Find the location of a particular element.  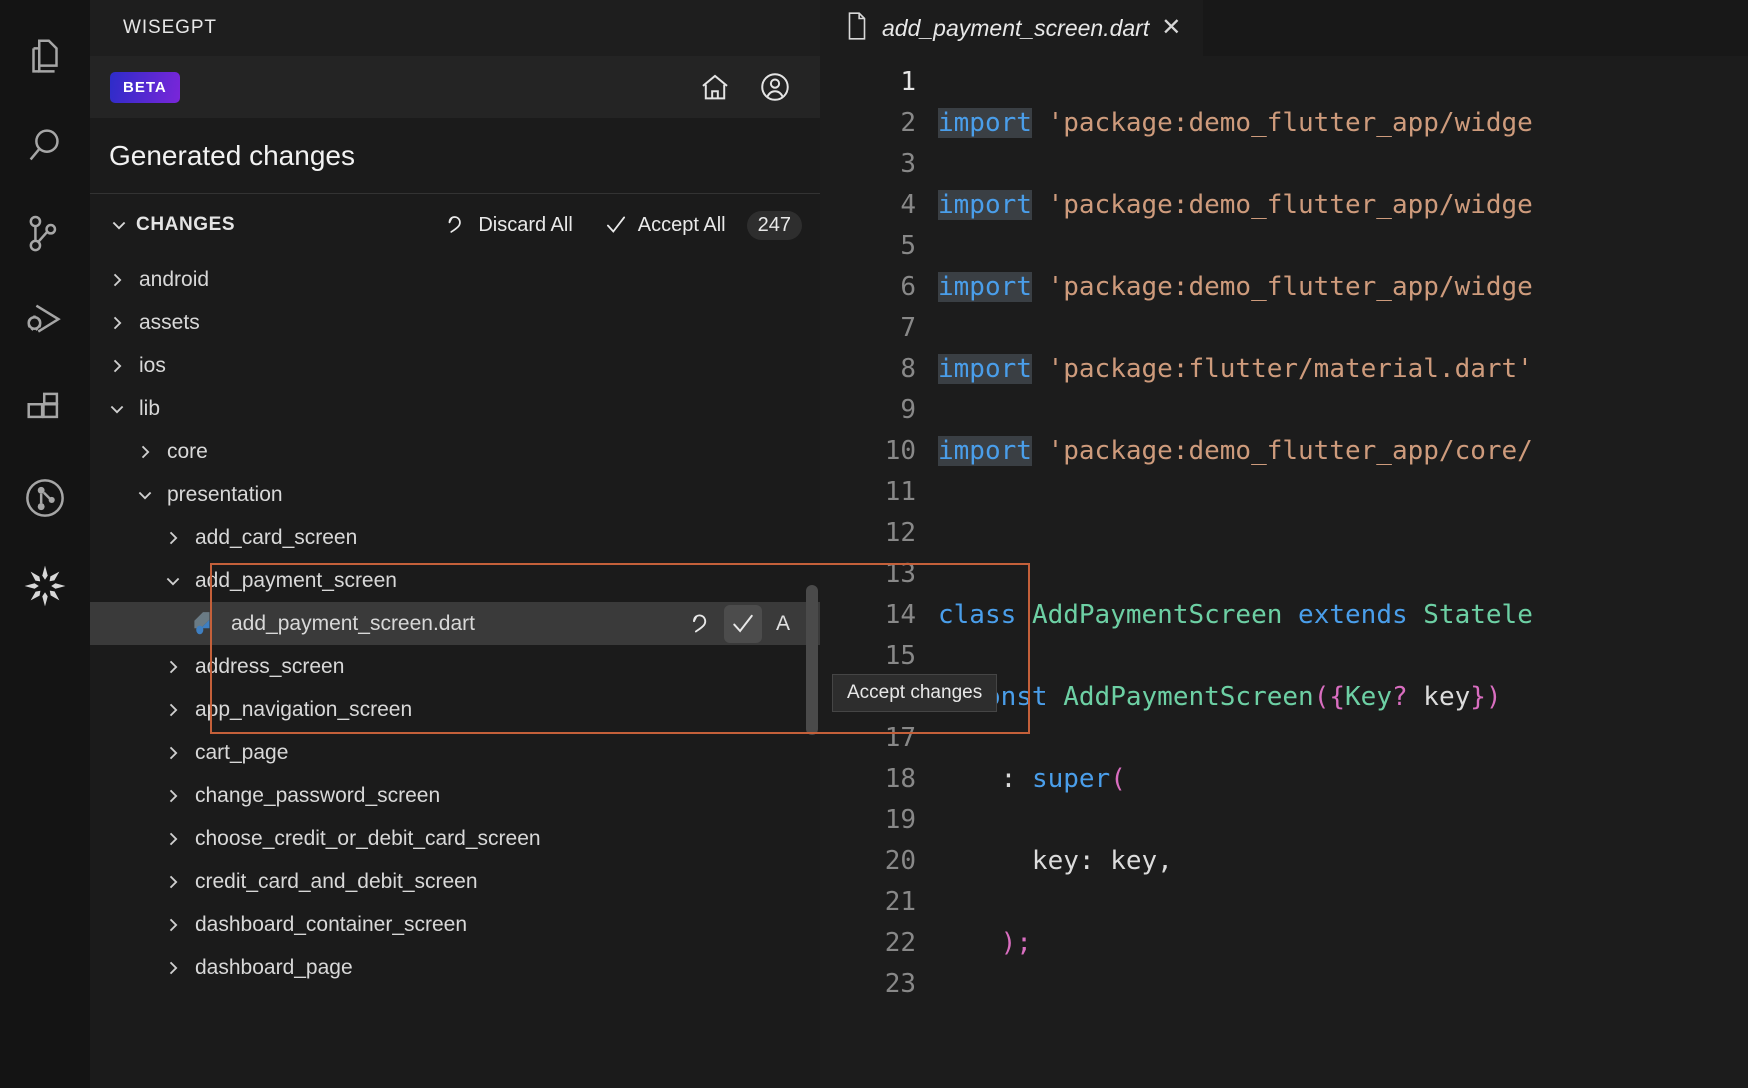

tree-file-row: add_payment_screen.dart A is located at coordinates (455, 623).